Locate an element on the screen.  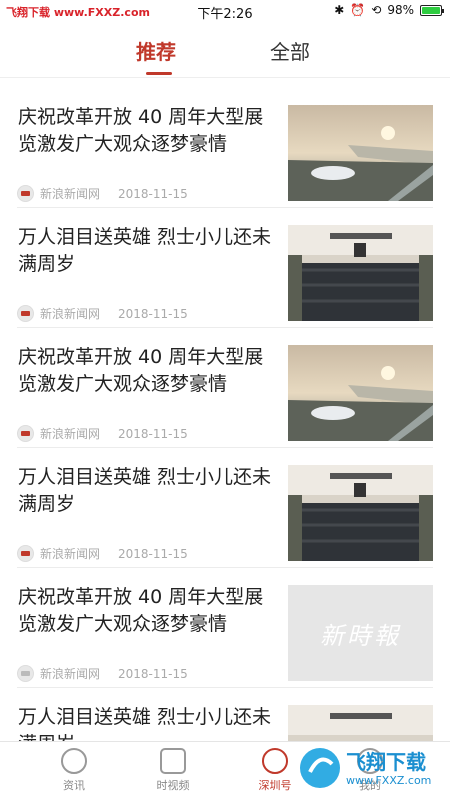
battery-fill is located at coordinates (431, 10).